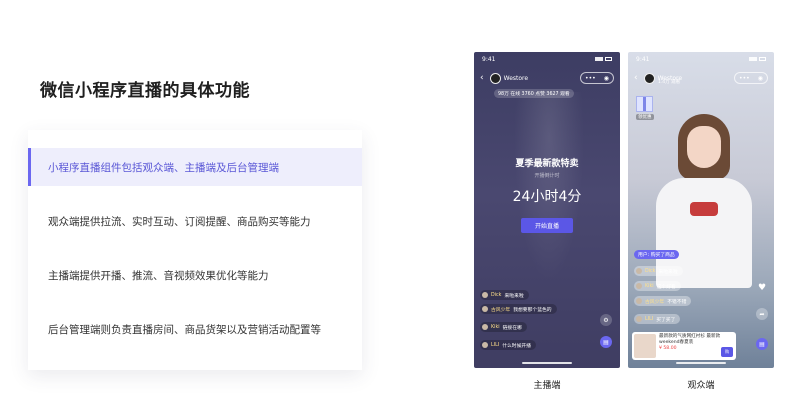 This screenshot has width=800, height=416. I want to click on page-title: 微信小程序直播的具体功能, so click(145, 91).